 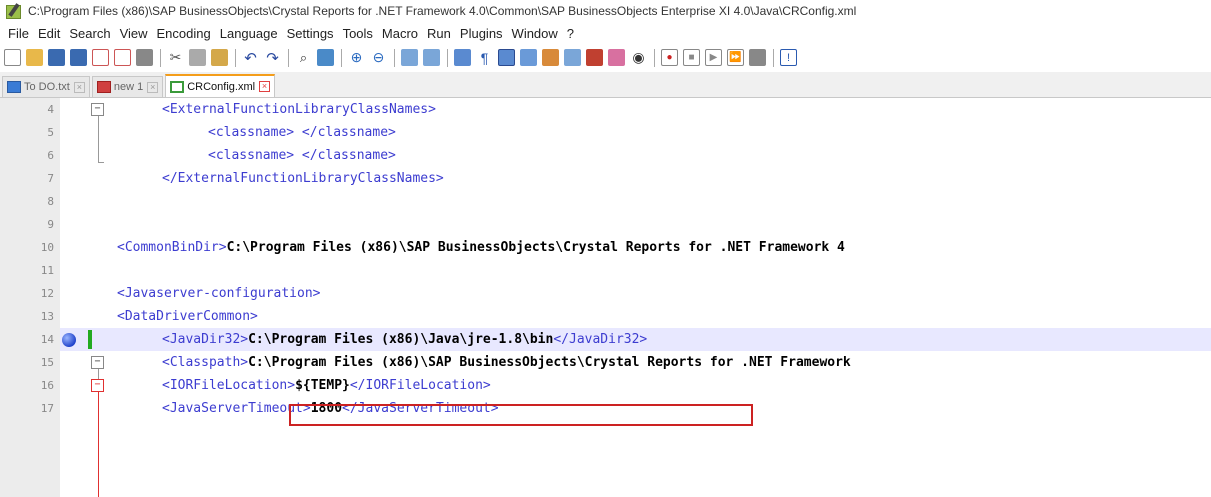 What do you see at coordinates (184, 33) in the screenshot?
I see `menu-encoding: Encoding` at bounding box center [184, 33].